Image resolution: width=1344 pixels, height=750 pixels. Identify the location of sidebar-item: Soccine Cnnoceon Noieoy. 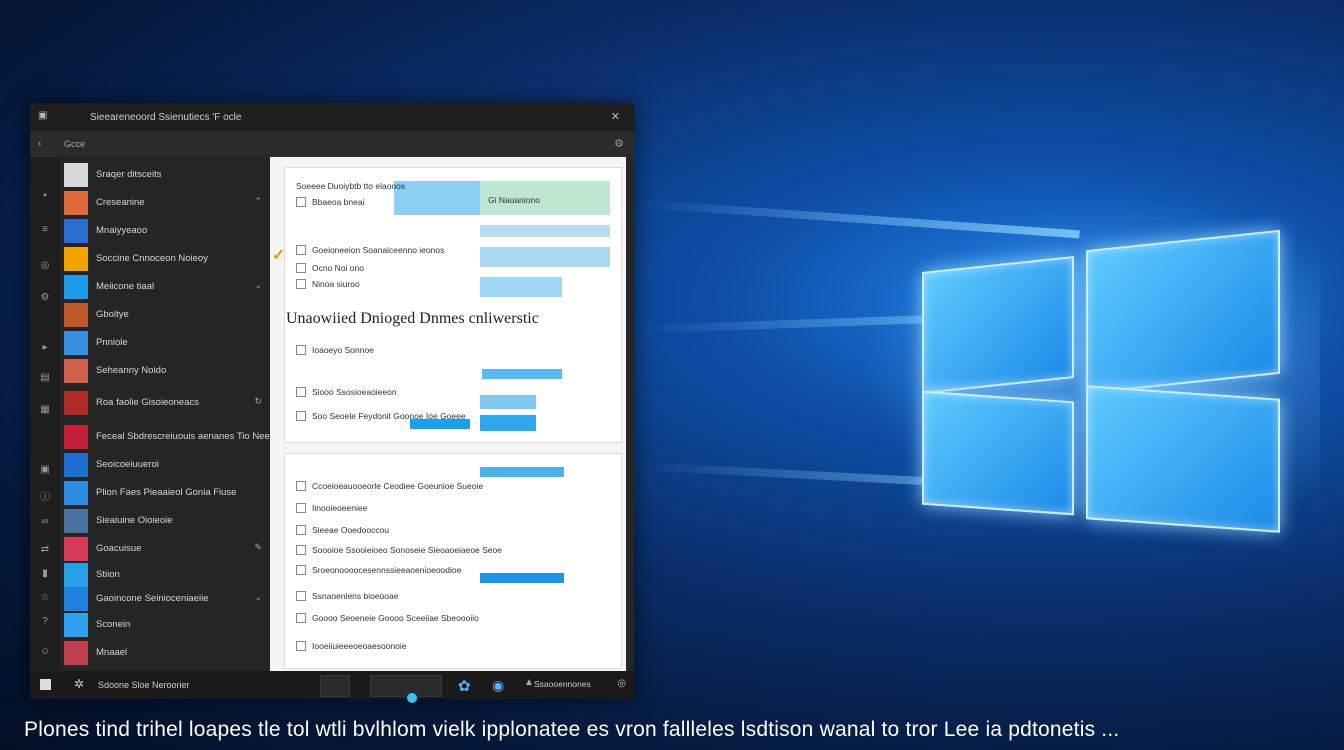
(165, 259).